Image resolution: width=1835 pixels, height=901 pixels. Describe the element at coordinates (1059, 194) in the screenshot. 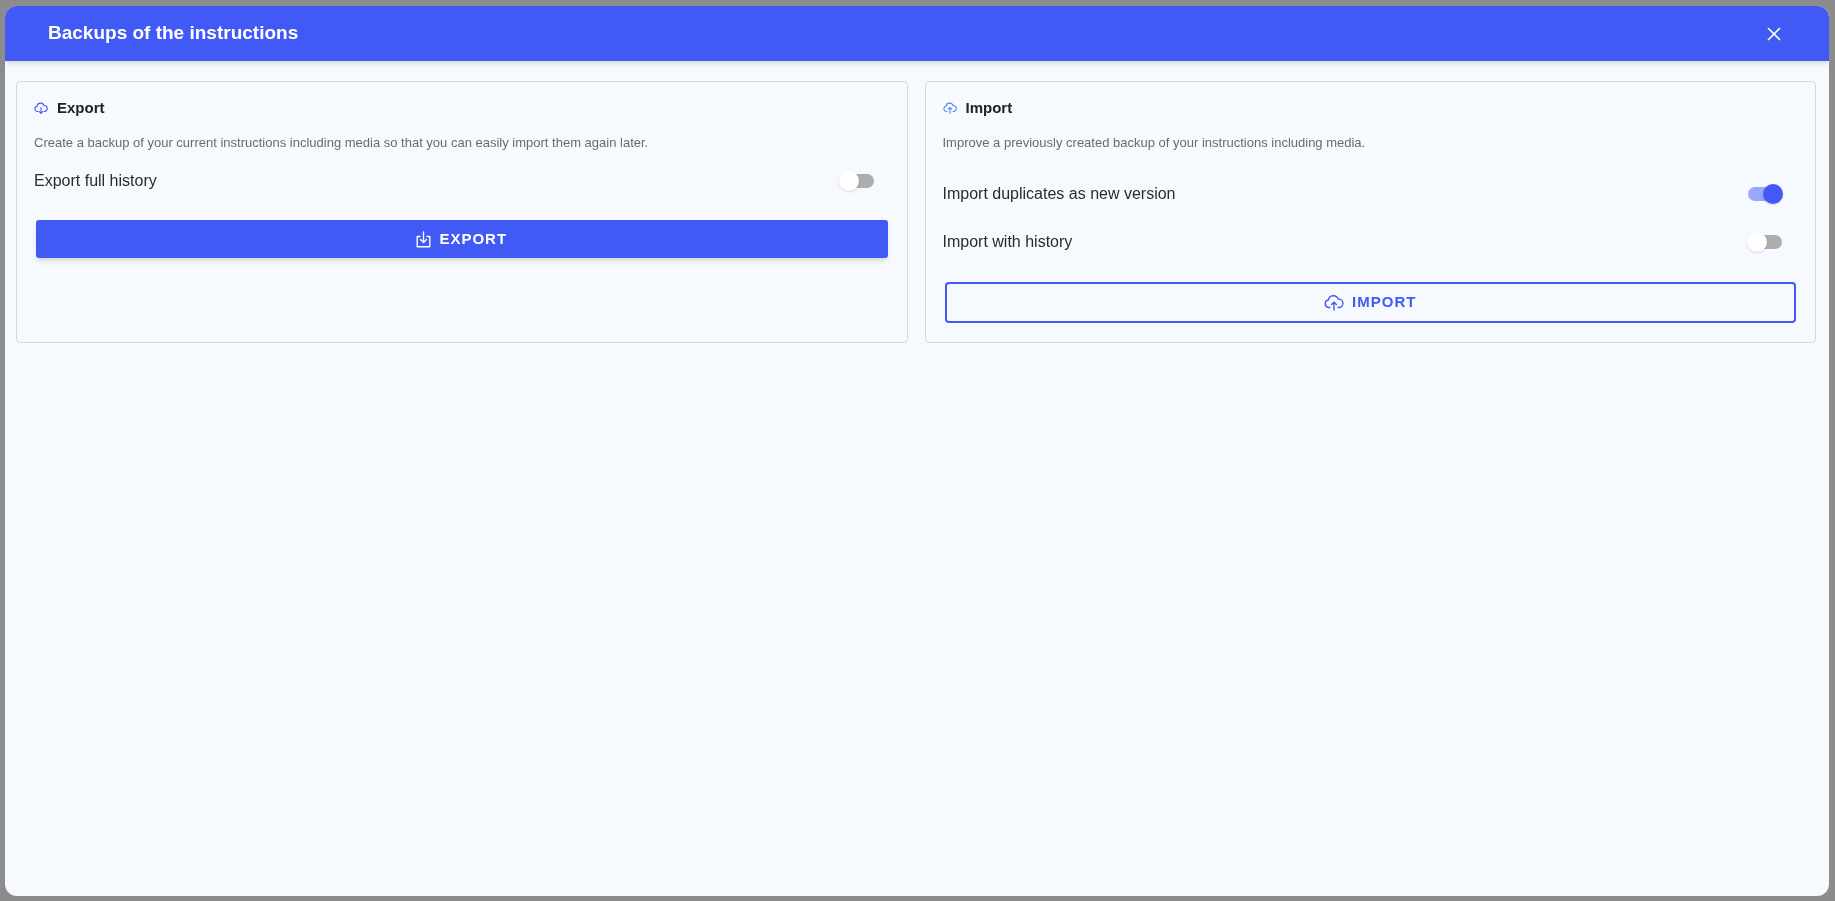

I see `option-label: Import duplicates as new version` at that location.